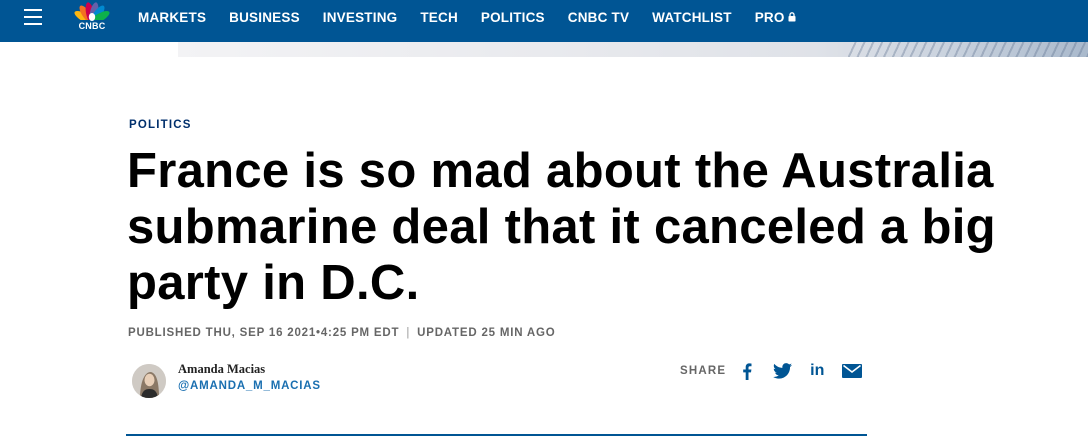 This screenshot has height=436, width=1088. Describe the element at coordinates (817, 371) in the screenshot. I see `linkedin-icon: in` at that location.